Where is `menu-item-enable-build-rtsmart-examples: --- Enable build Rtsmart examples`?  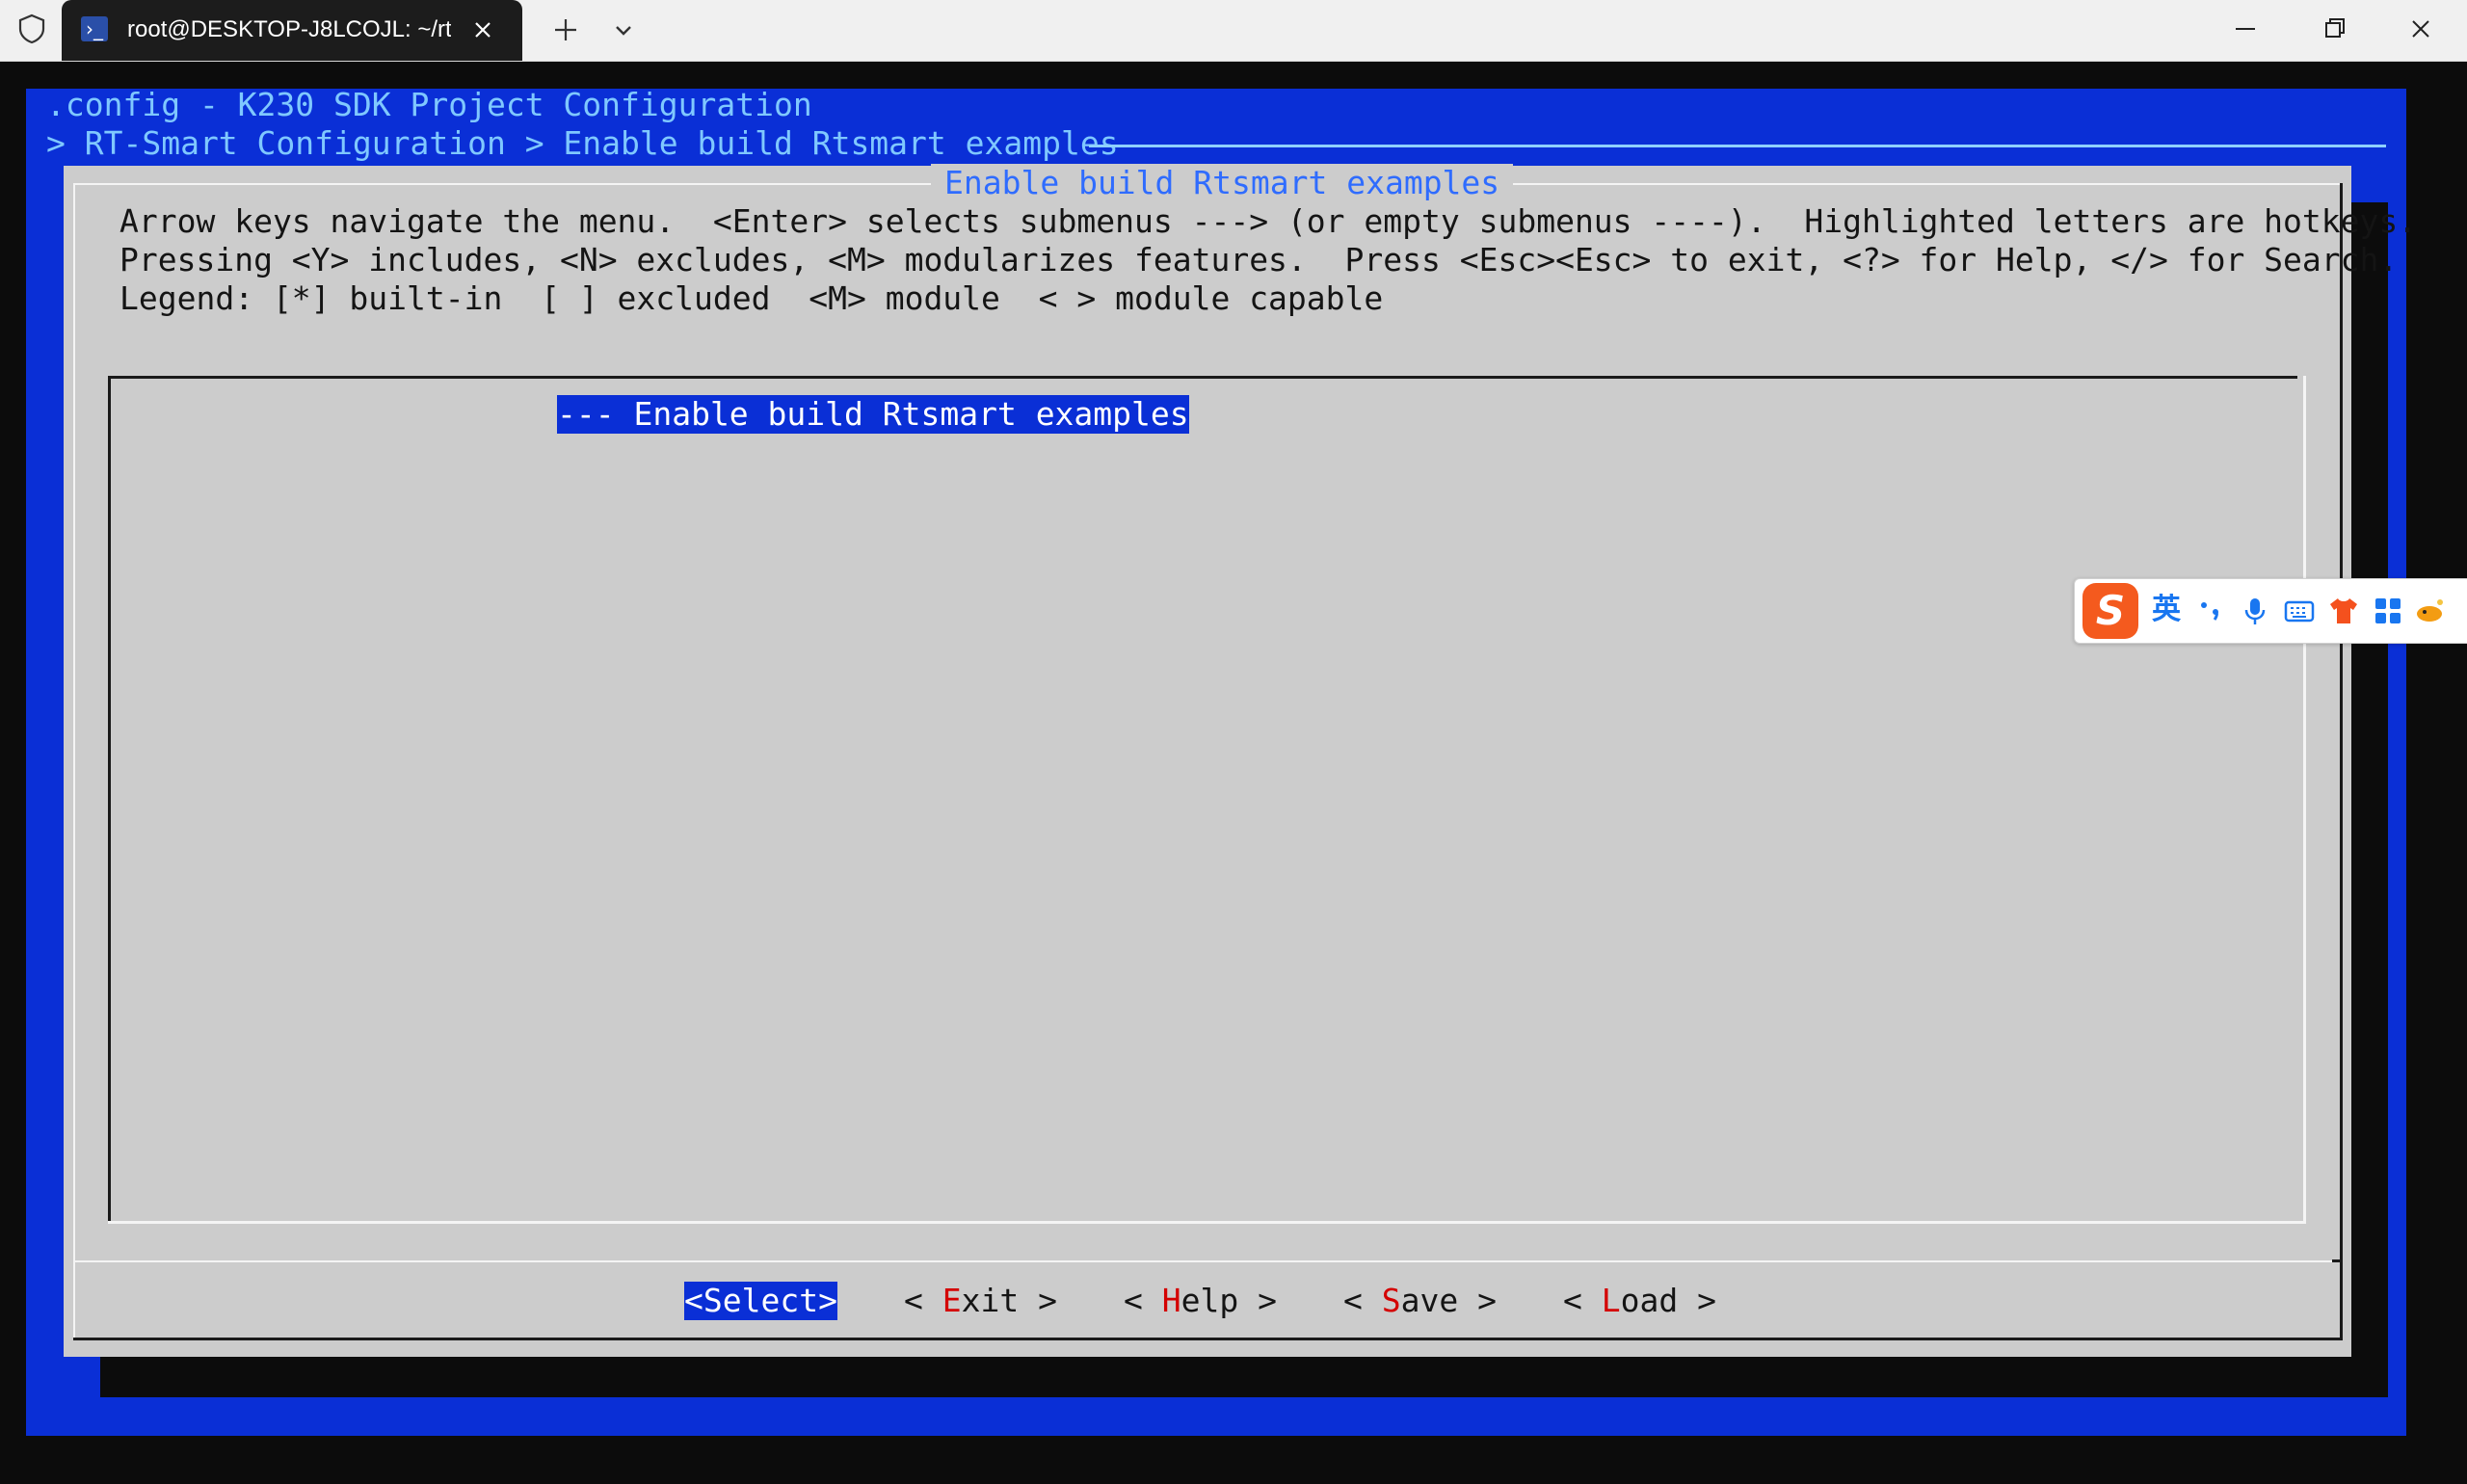
menu-item-enable-build-rtsmart-examples: --- Enable build Rtsmart examples is located at coordinates (873, 414).